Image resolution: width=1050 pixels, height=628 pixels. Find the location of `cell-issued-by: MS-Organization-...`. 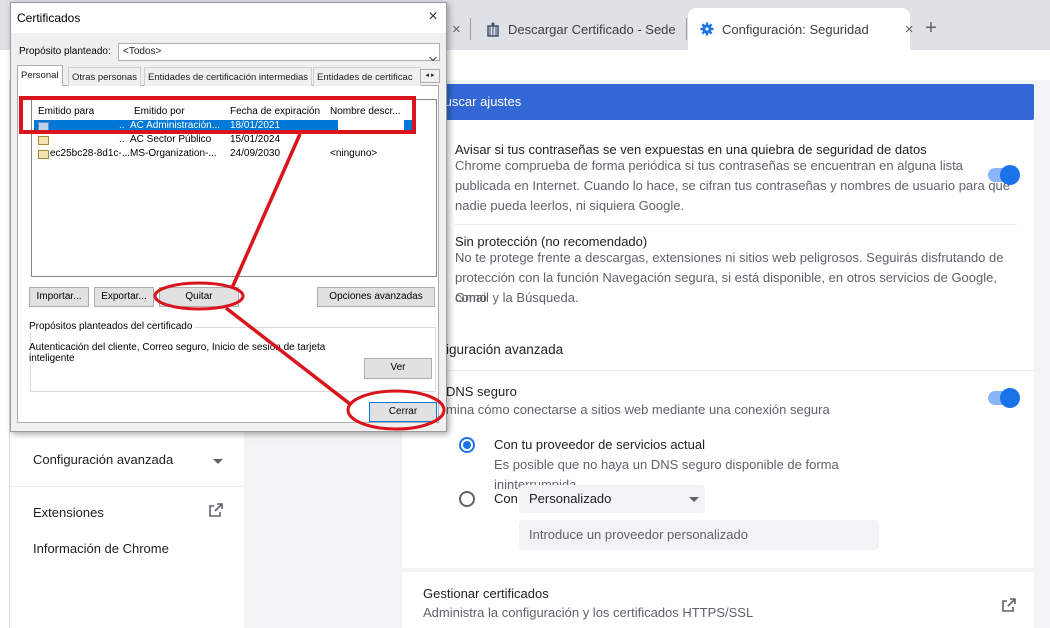

cell-issued-by: MS-Organization-... is located at coordinates (173, 153).